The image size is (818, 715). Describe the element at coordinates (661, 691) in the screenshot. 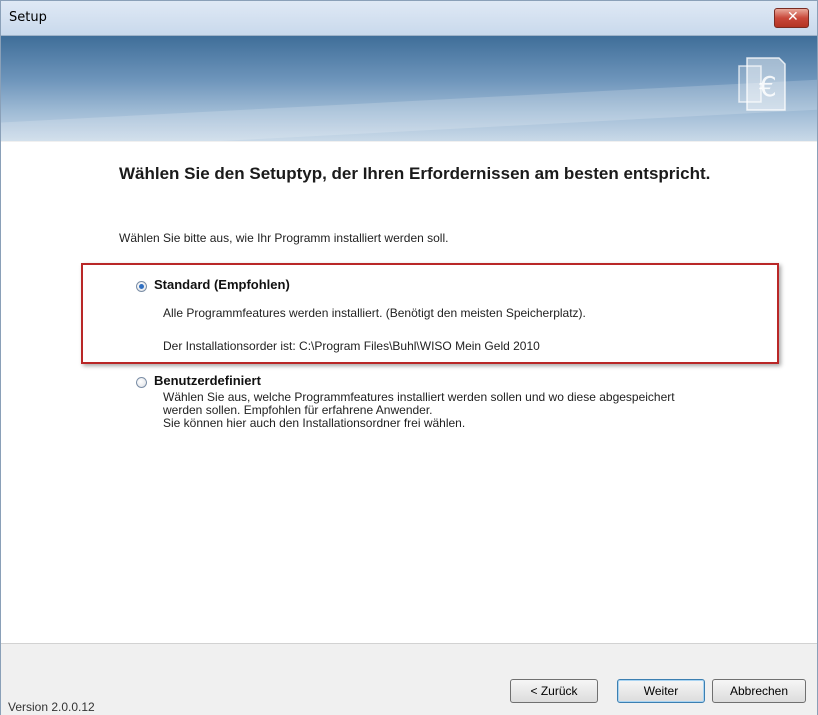

I see `next-button: Weiter` at that location.